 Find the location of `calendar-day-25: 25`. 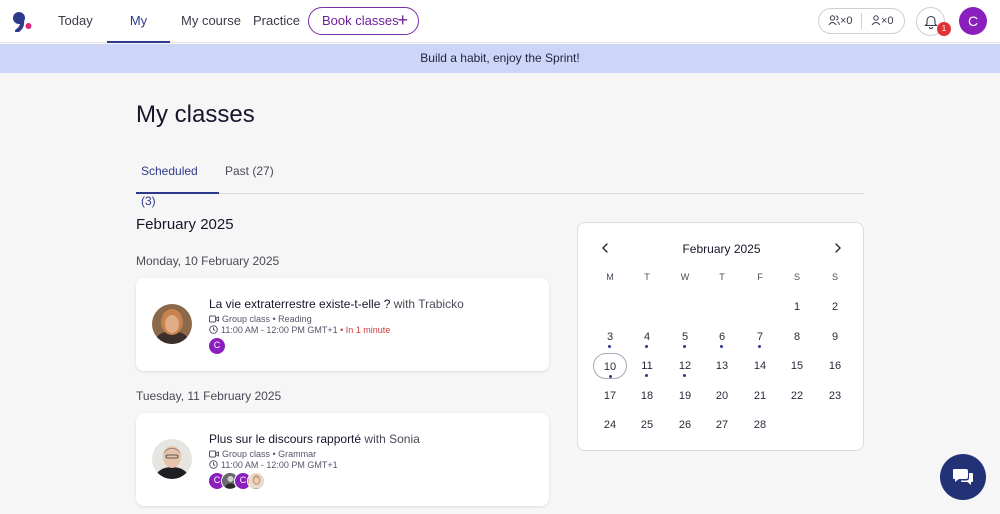

calendar-day-25: 25 is located at coordinates (647, 425).